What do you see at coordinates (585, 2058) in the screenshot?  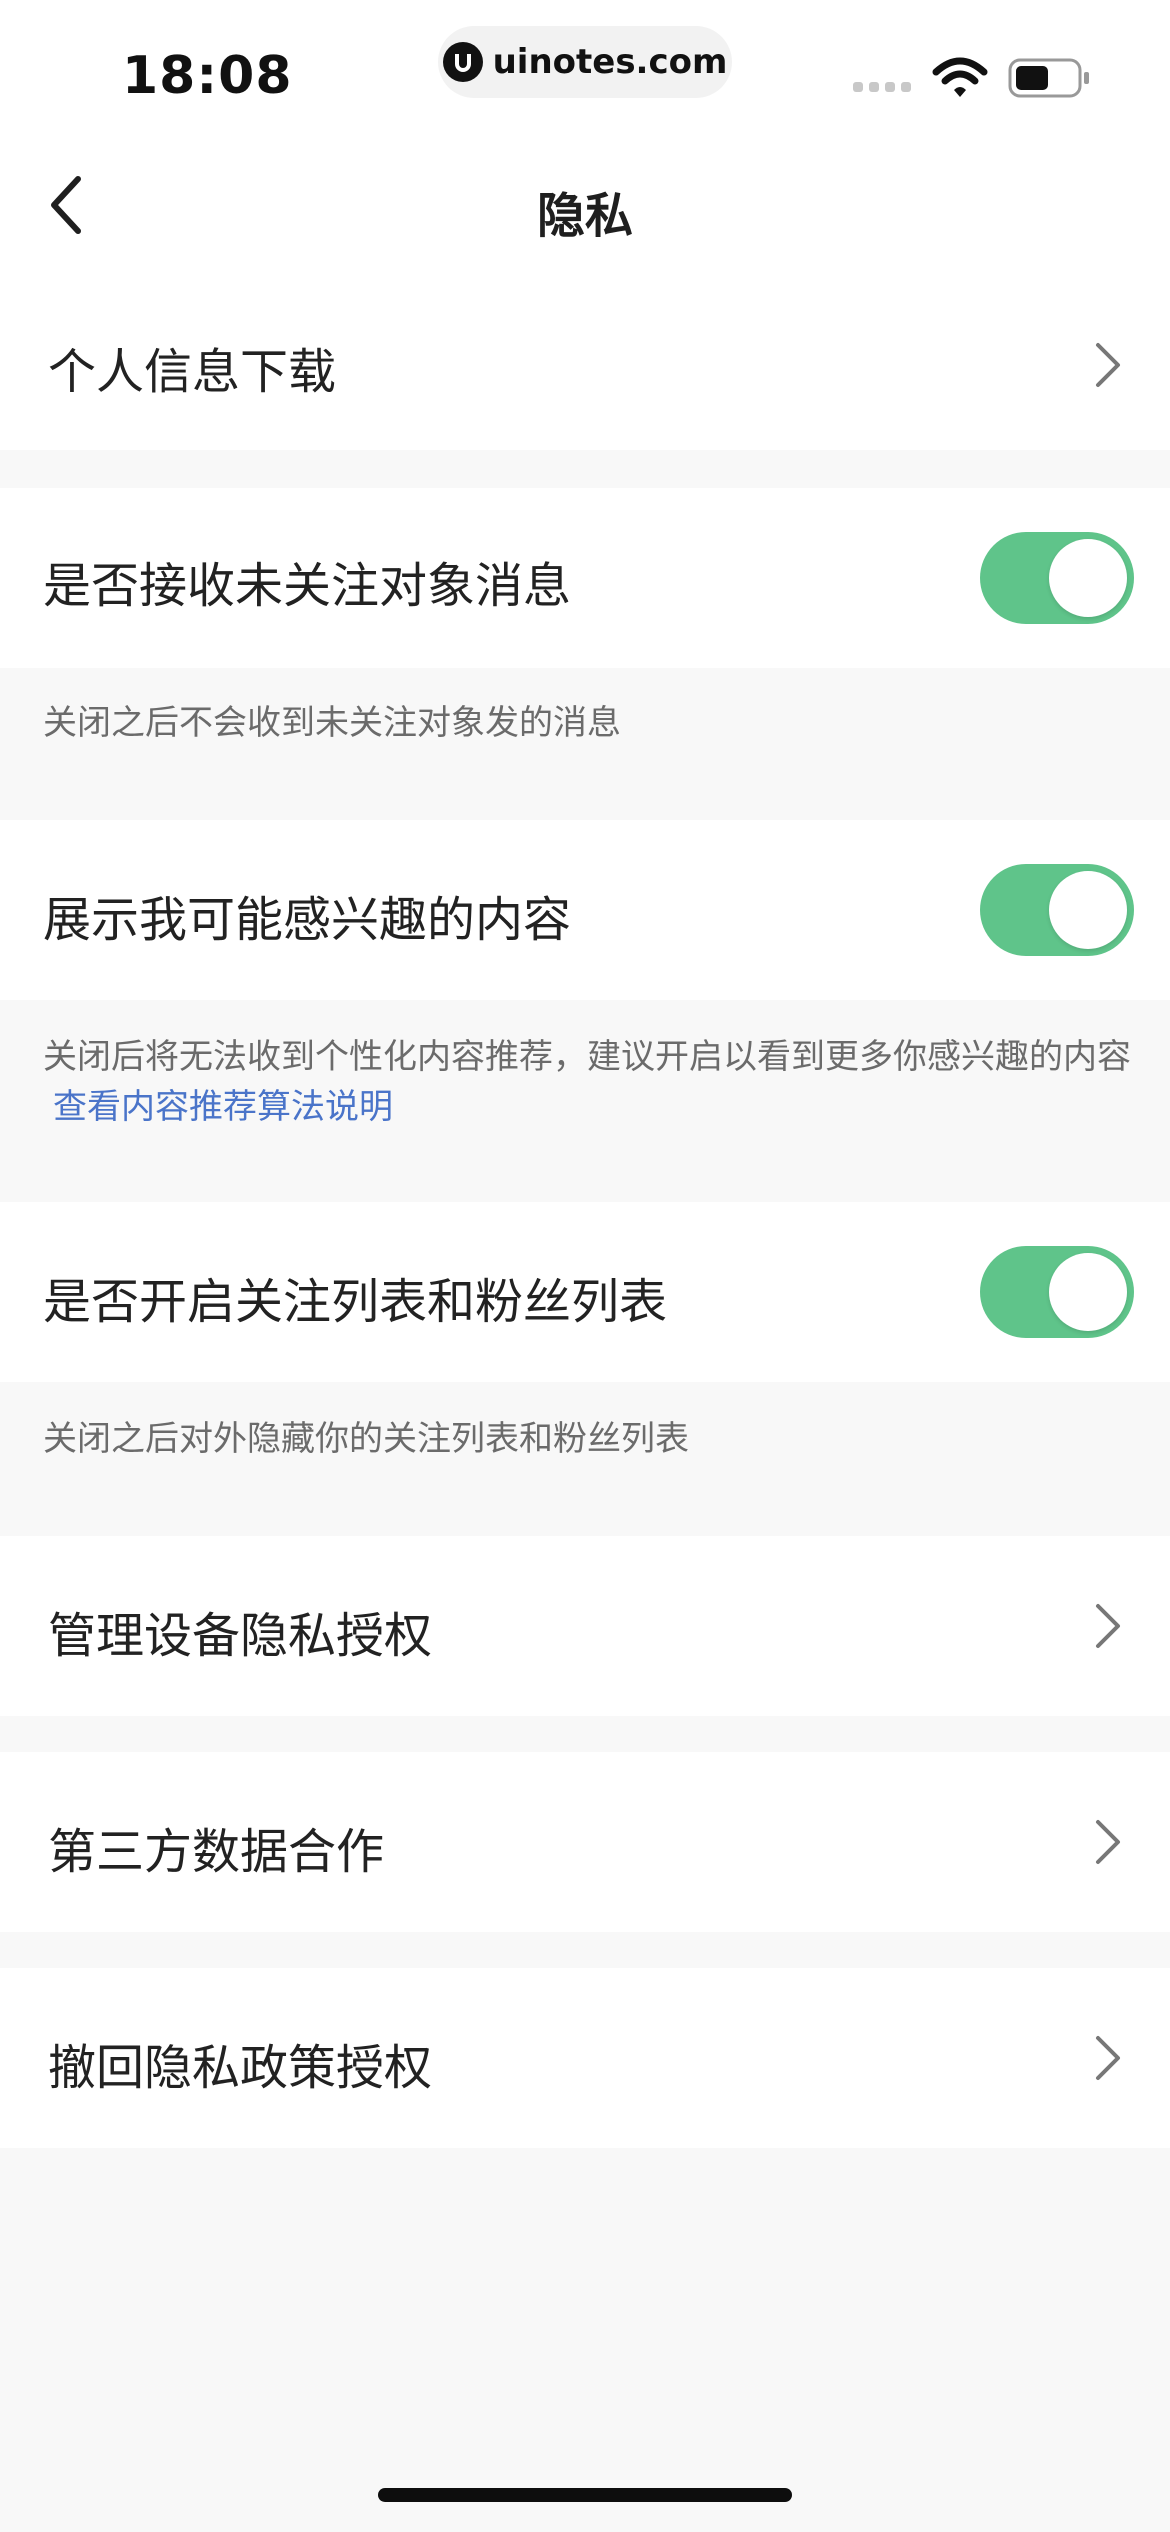 I see `row-revoke-privacy-policy: 撤回隐私政策授权` at bounding box center [585, 2058].